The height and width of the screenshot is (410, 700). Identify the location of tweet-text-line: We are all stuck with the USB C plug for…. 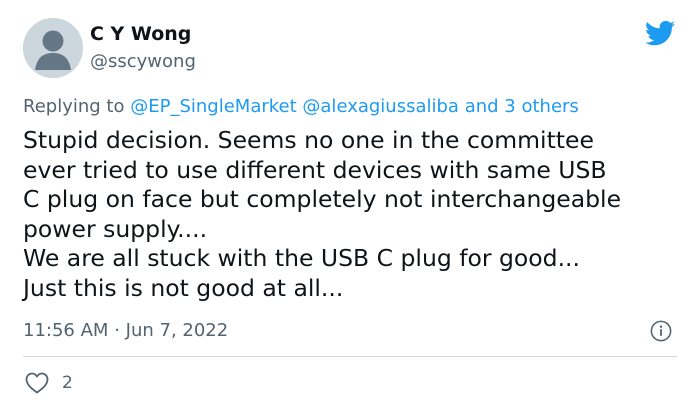
(302, 258).